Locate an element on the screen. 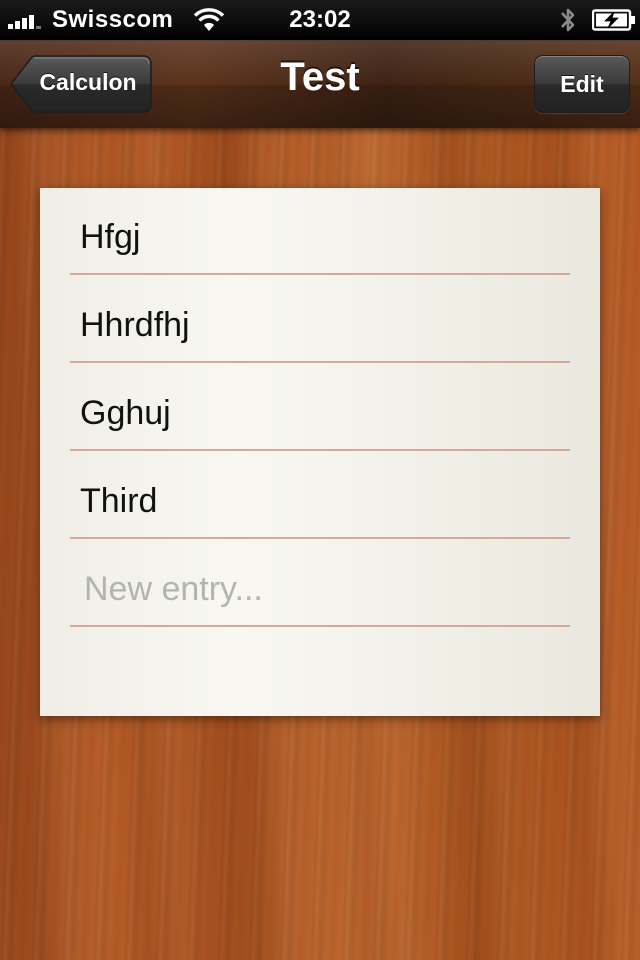 The width and height of the screenshot is (640, 960). new-entry-row is located at coordinates (320, 583).